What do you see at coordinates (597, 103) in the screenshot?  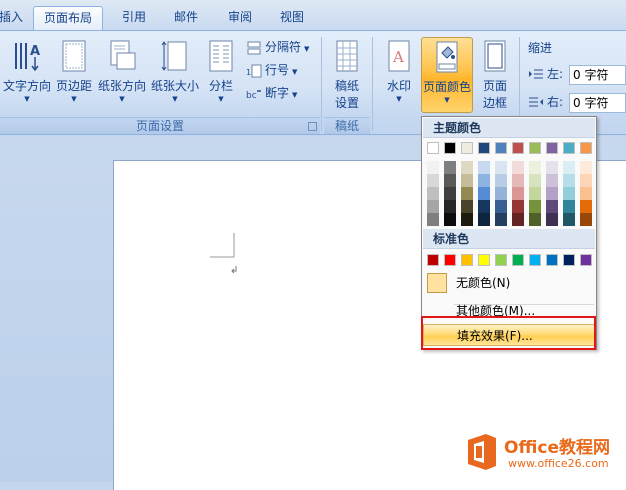 I see `indent-right-input: 0 字符` at bounding box center [597, 103].